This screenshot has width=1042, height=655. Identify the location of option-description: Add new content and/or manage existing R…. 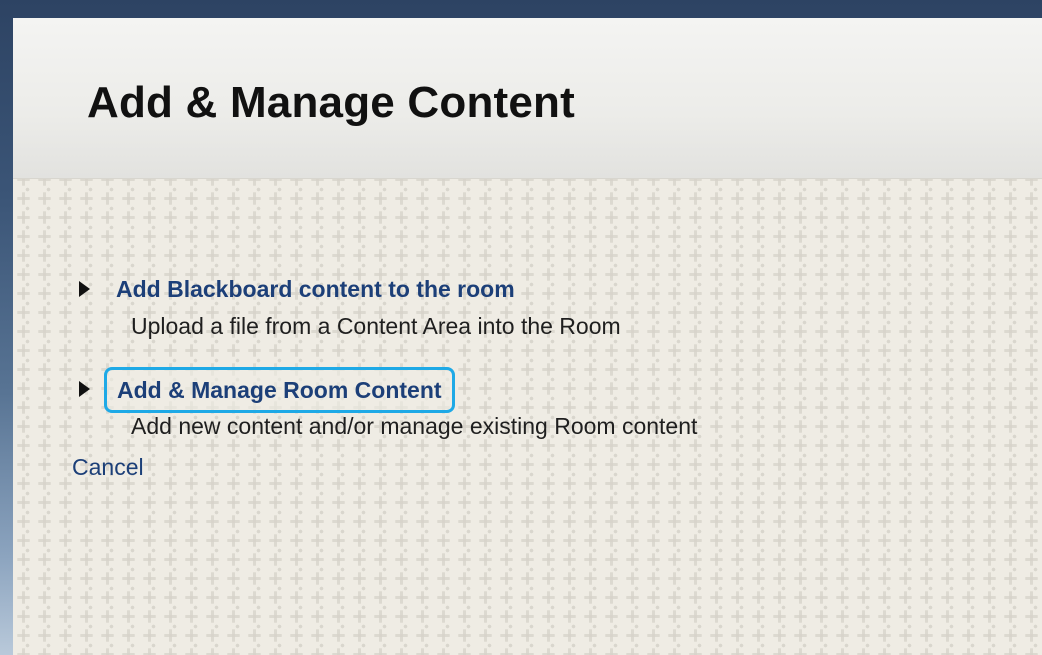
(414, 426).